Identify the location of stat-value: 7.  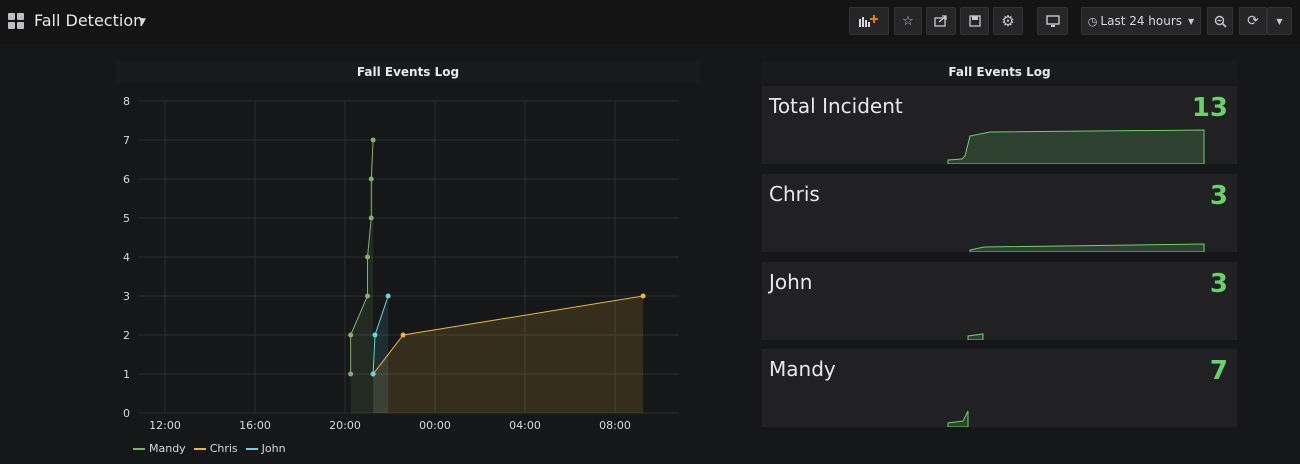
(1218, 371).